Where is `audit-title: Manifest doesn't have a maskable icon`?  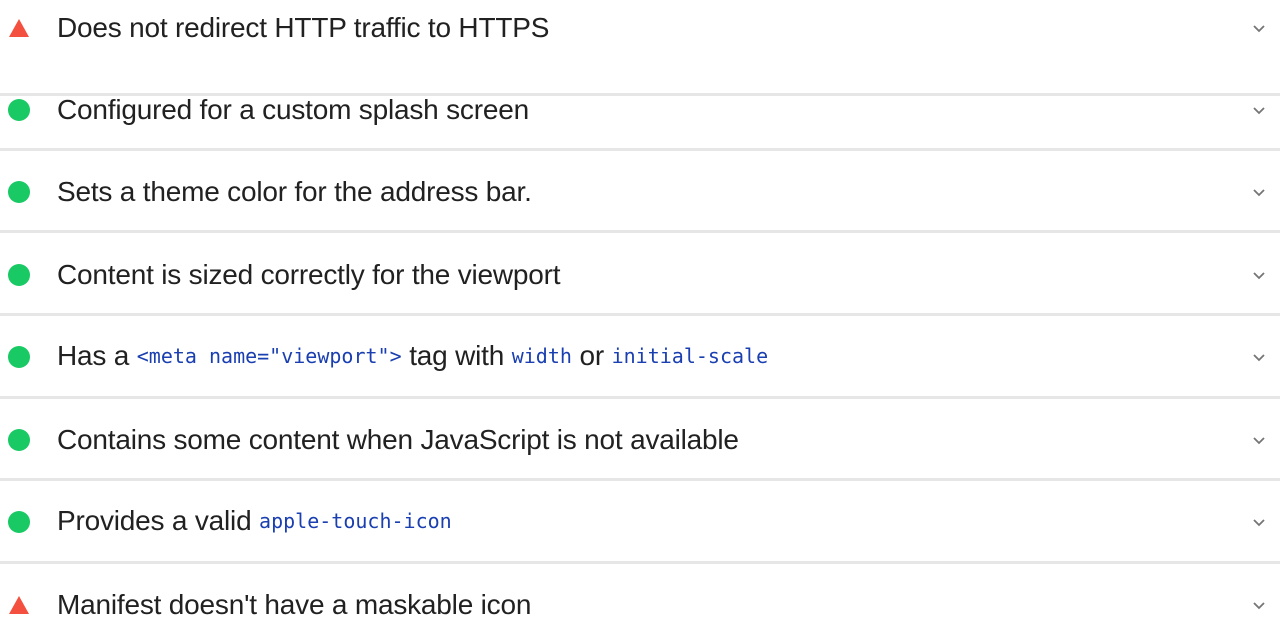 audit-title: Manifest doesn't have a maskable icon is located at coordinates (294, 604).